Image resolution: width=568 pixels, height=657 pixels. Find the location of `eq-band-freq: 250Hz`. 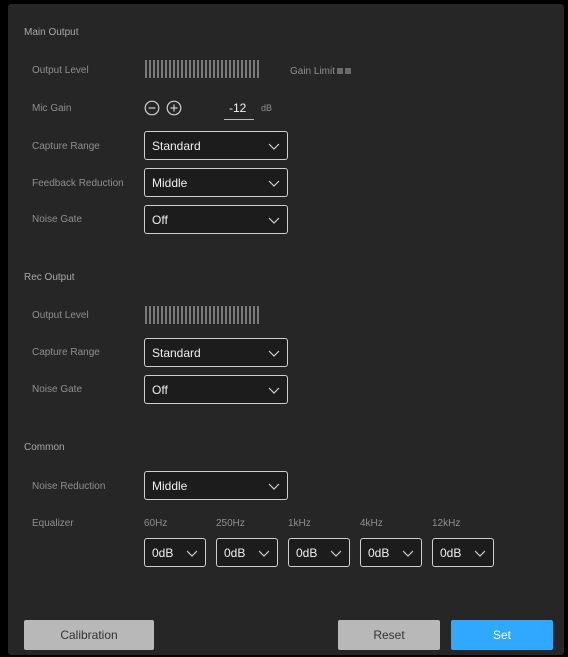

eq-band-freq: 250Hz is located at coordinates (230, 523).